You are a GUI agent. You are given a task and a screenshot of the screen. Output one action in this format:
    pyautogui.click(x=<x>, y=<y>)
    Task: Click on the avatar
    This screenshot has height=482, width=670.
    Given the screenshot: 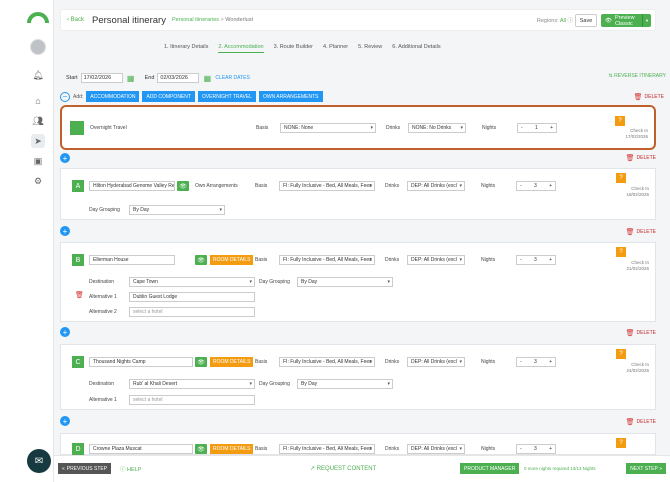 What is the action you would take?
    pyautogui.click(x=38, y=47)
    